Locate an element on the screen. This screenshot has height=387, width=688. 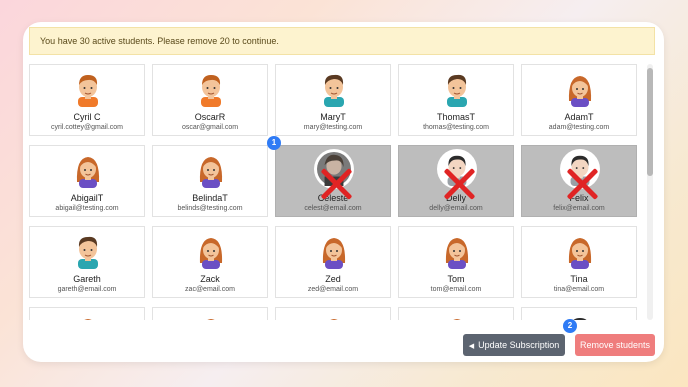
update-subscription-button: ◀ Update Subscription is located at coordinates (514, 345).